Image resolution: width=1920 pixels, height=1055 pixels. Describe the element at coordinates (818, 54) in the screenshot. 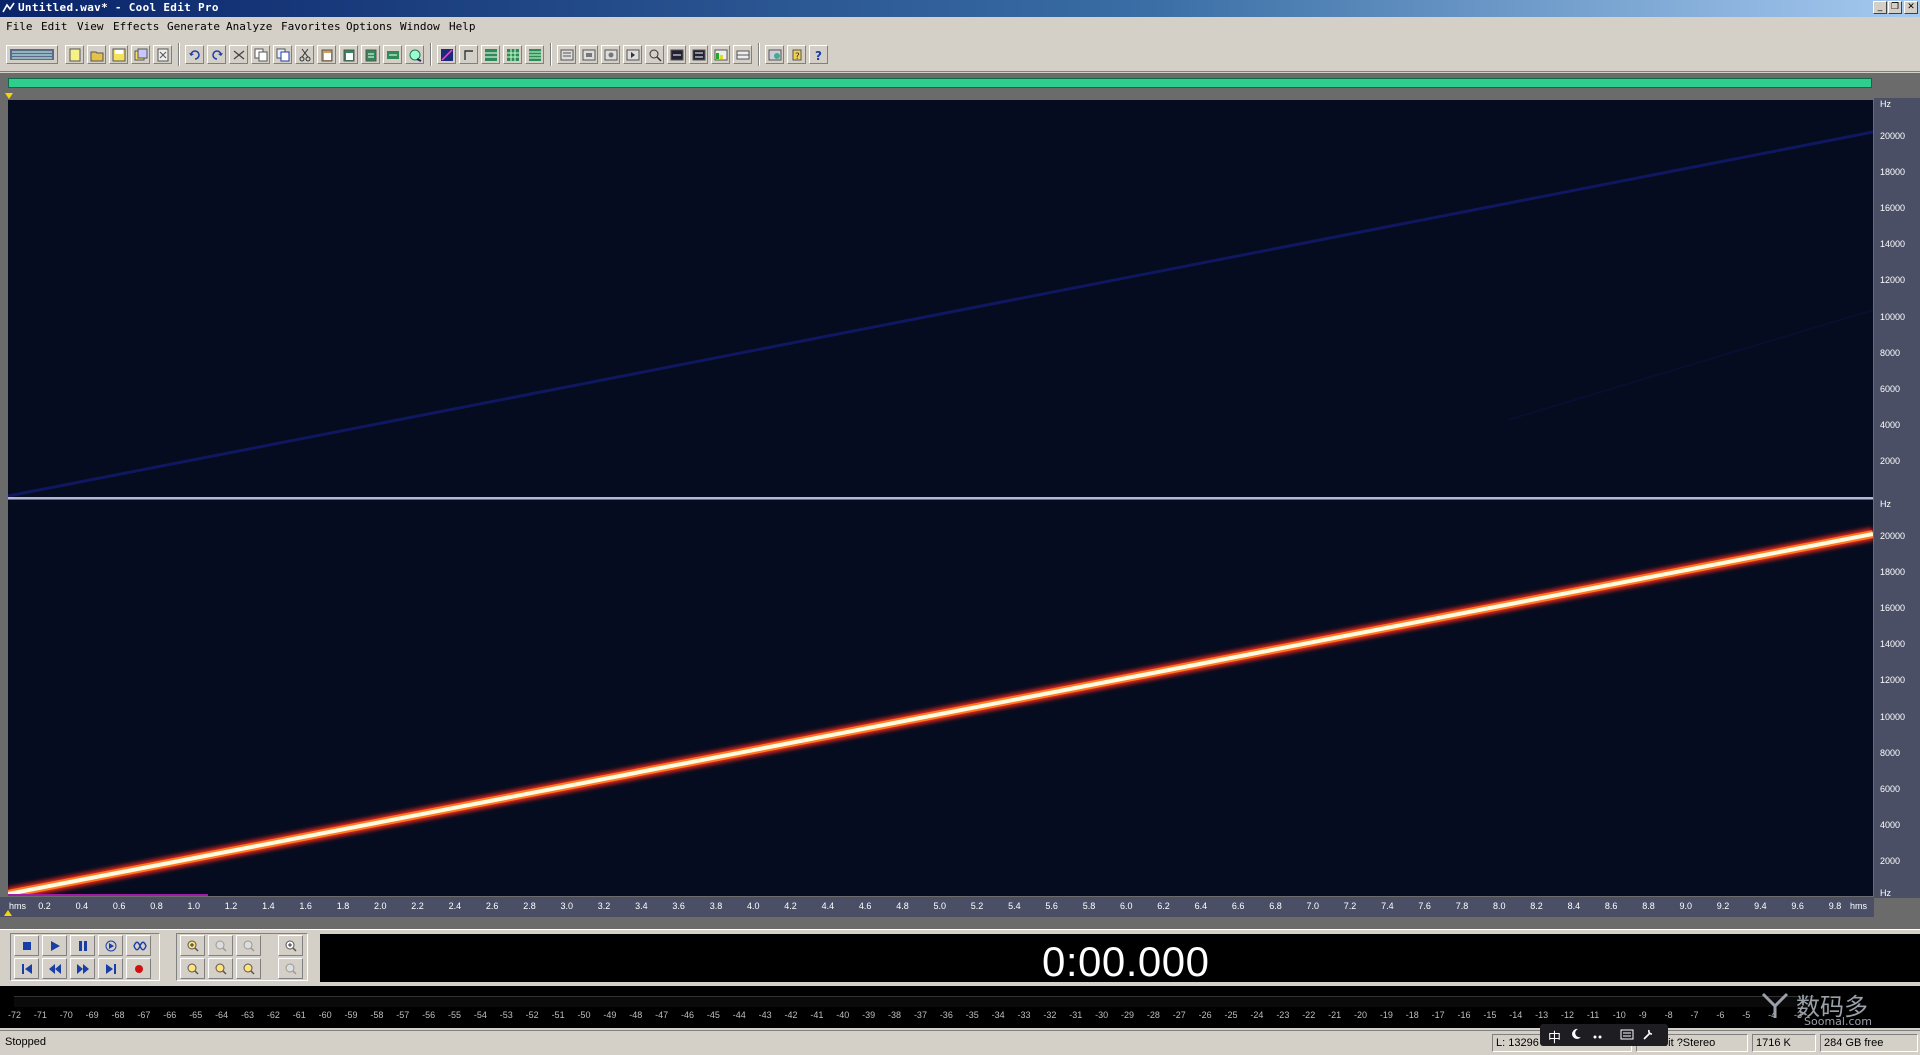

I see `help-icon: ?` at that location.